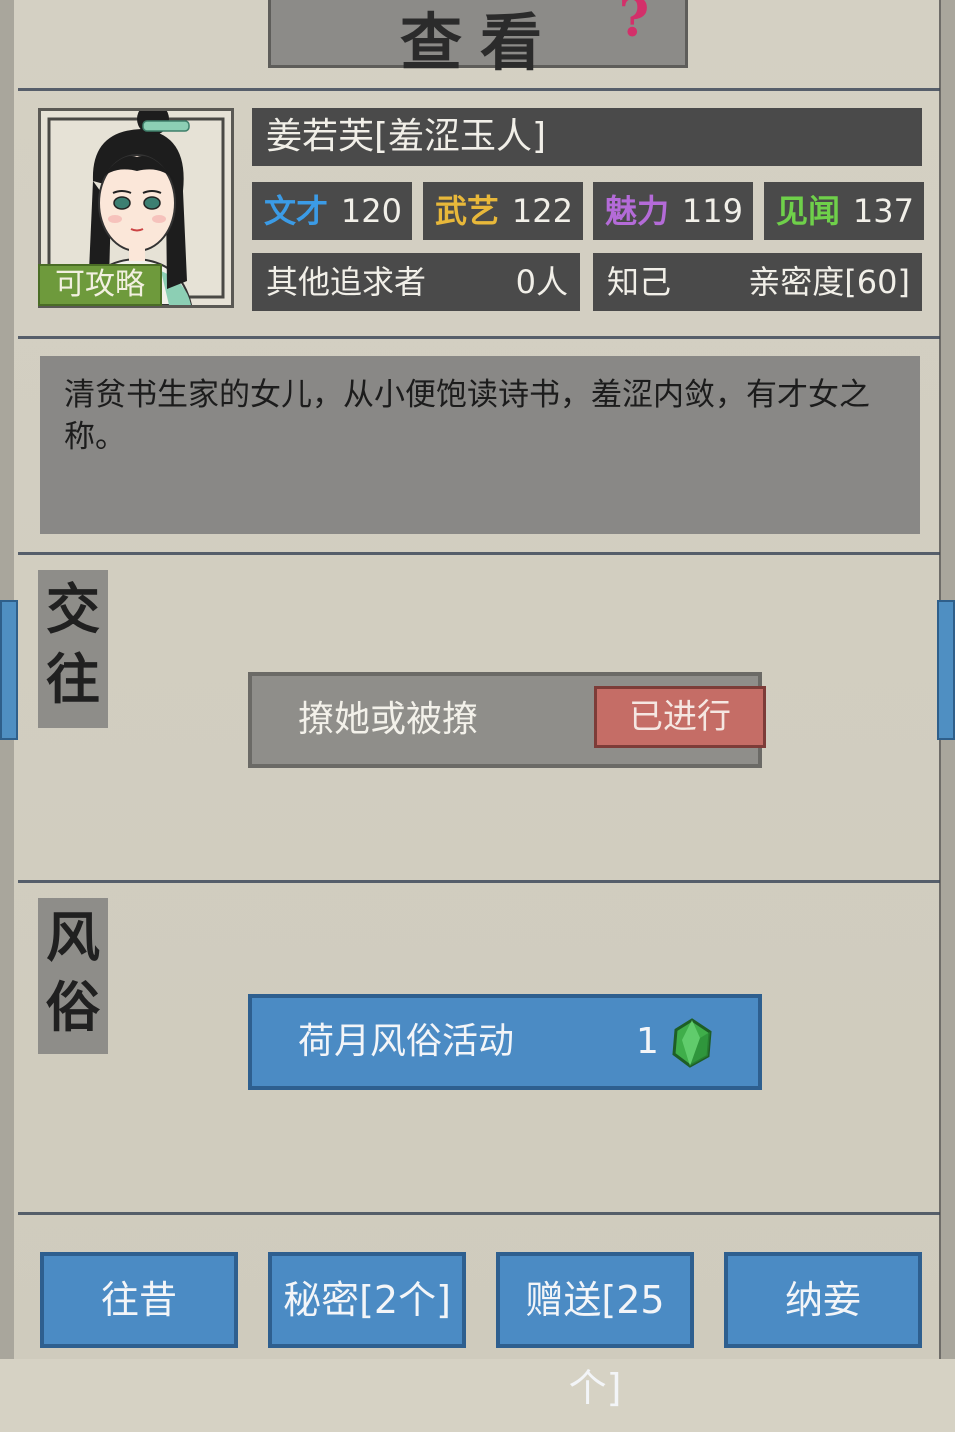 The width and height of the screenshot is (955, 1432). Describe the element at coordinates (367, 1300) in the screenshot. I see `secrets-button: 秘密[2个]` at that location.